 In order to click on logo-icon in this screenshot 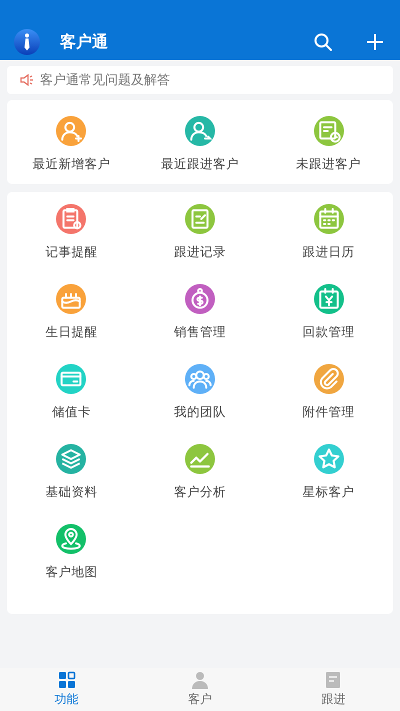, I will do `click(27, 42)`.